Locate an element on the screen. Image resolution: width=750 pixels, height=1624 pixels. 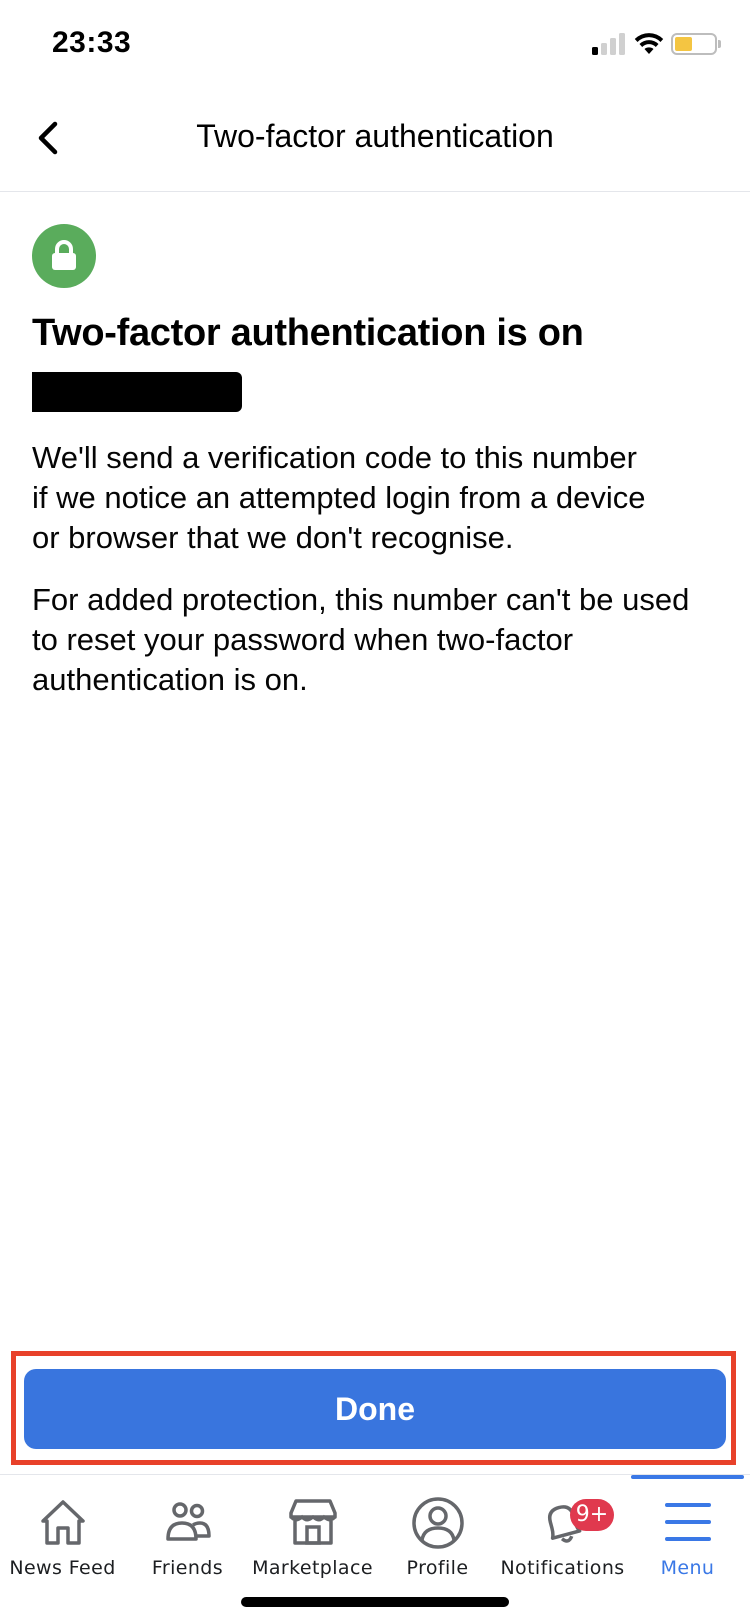
menu-icon is located at coordinates (687, 1522).